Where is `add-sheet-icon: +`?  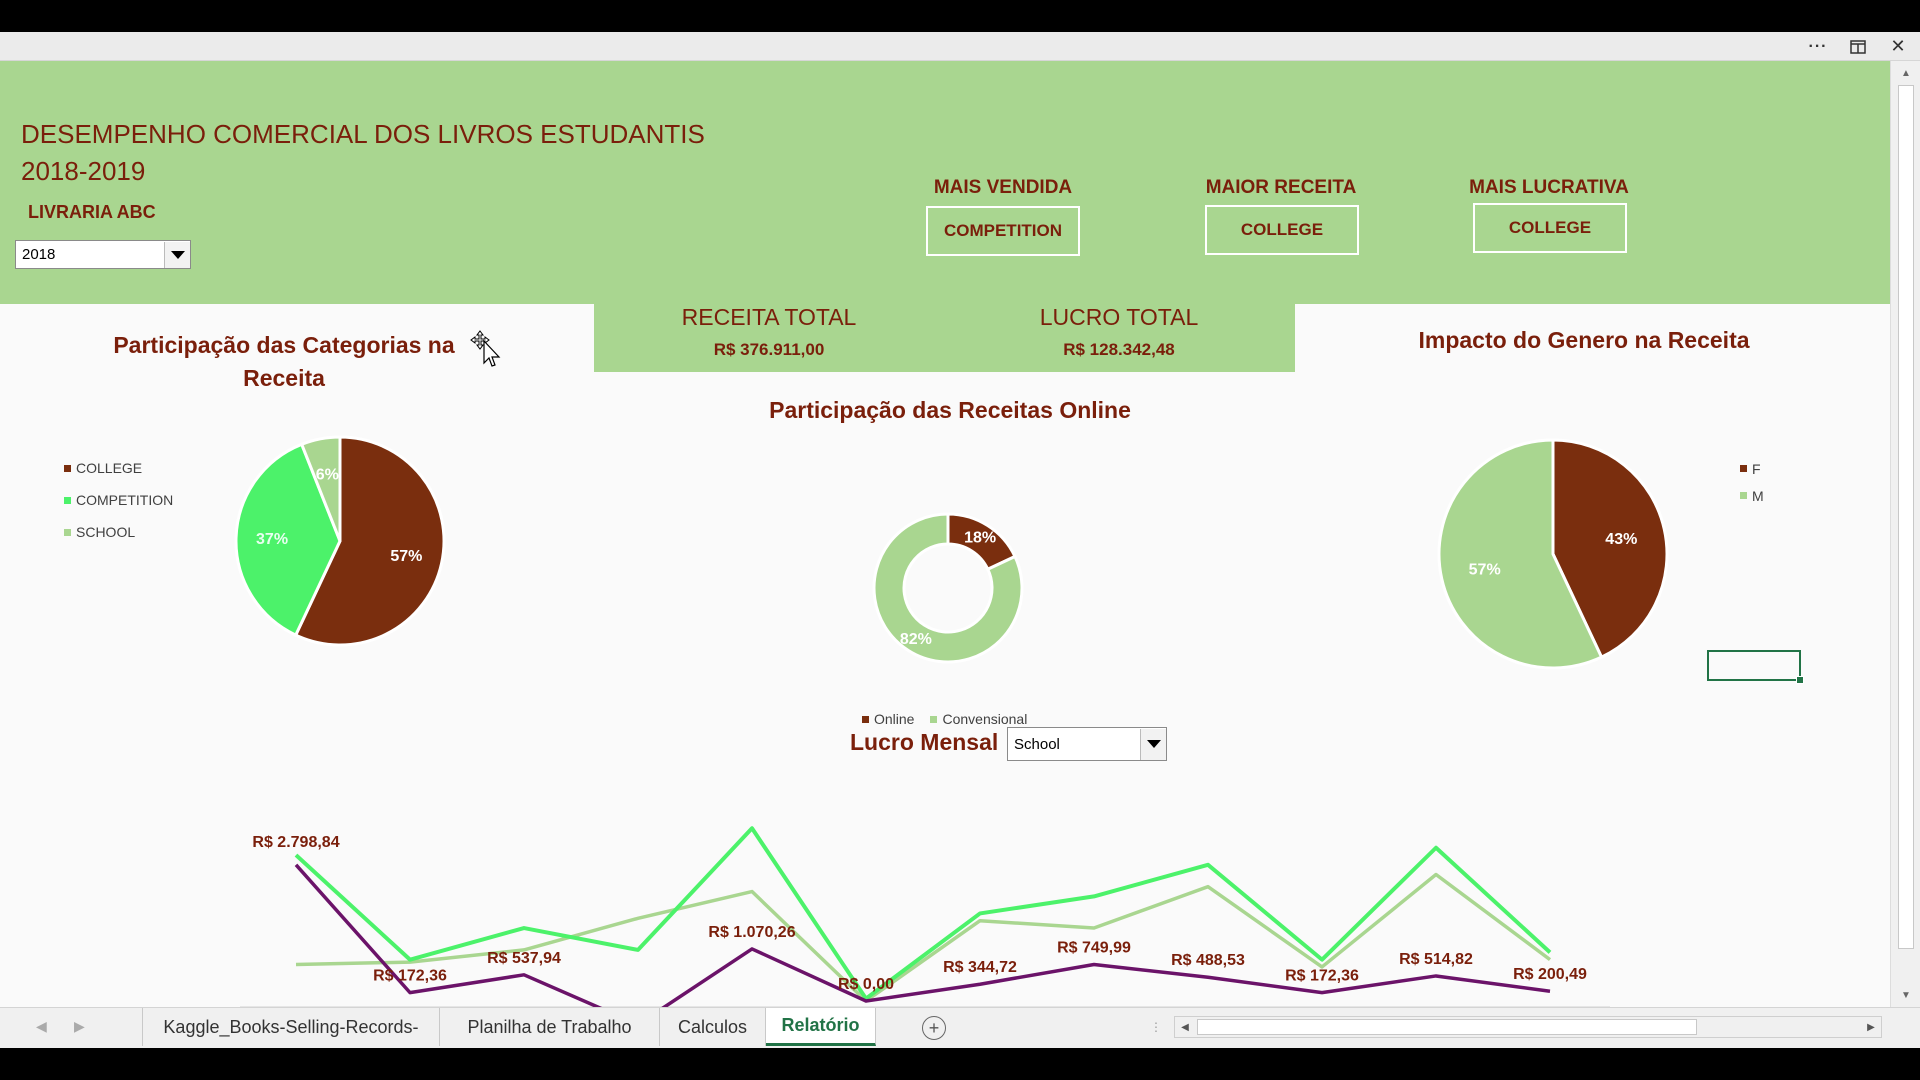 add-sheet-icon: + is located at coordinates (934, 1028).